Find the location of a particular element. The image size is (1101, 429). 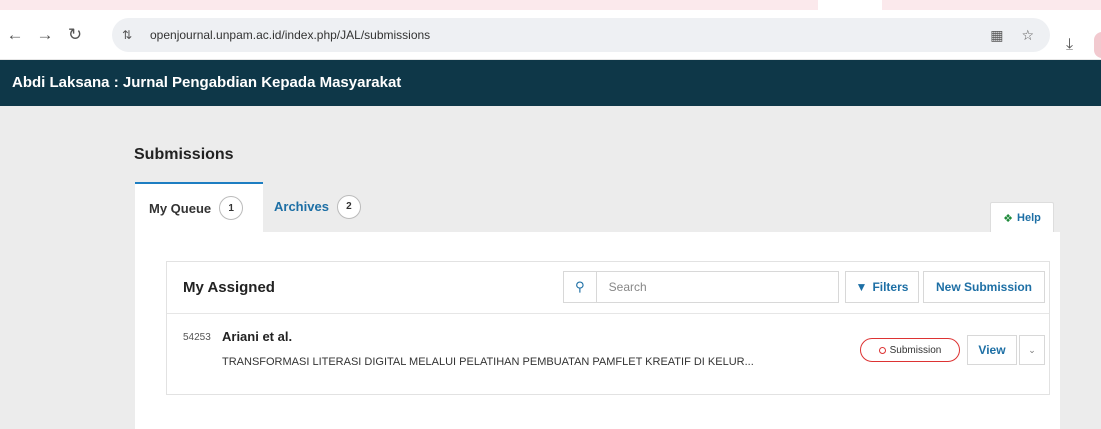

page-title: Submissions is located at coordinates (184, 154).